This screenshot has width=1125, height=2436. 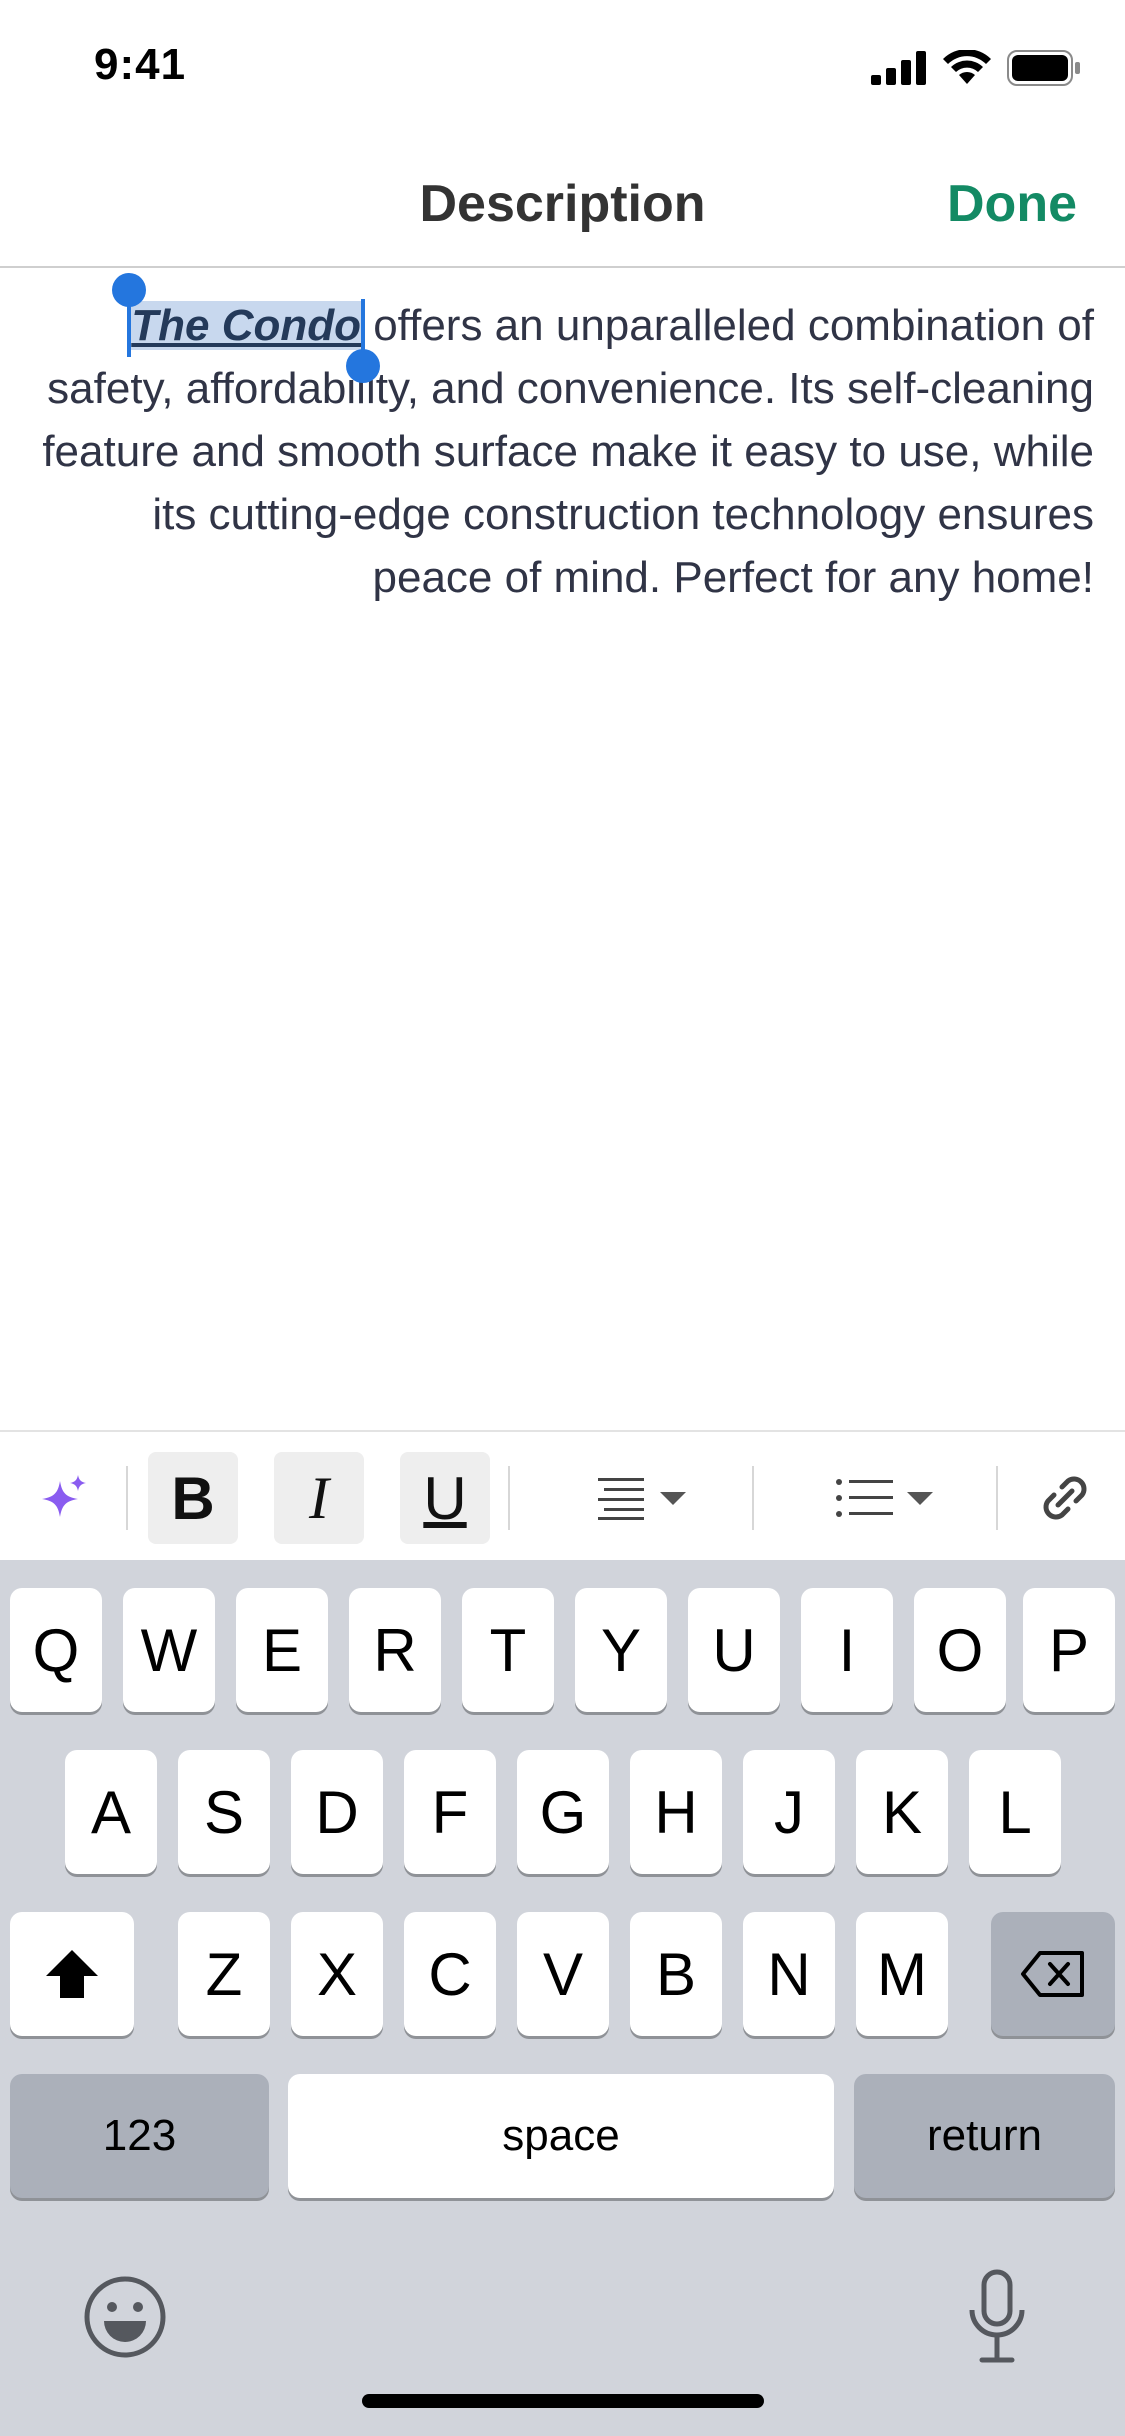 What do you see at coordinates (676, 1812) in the screenshot?
I see `key-h: H` at bounding box center [676, 1812].